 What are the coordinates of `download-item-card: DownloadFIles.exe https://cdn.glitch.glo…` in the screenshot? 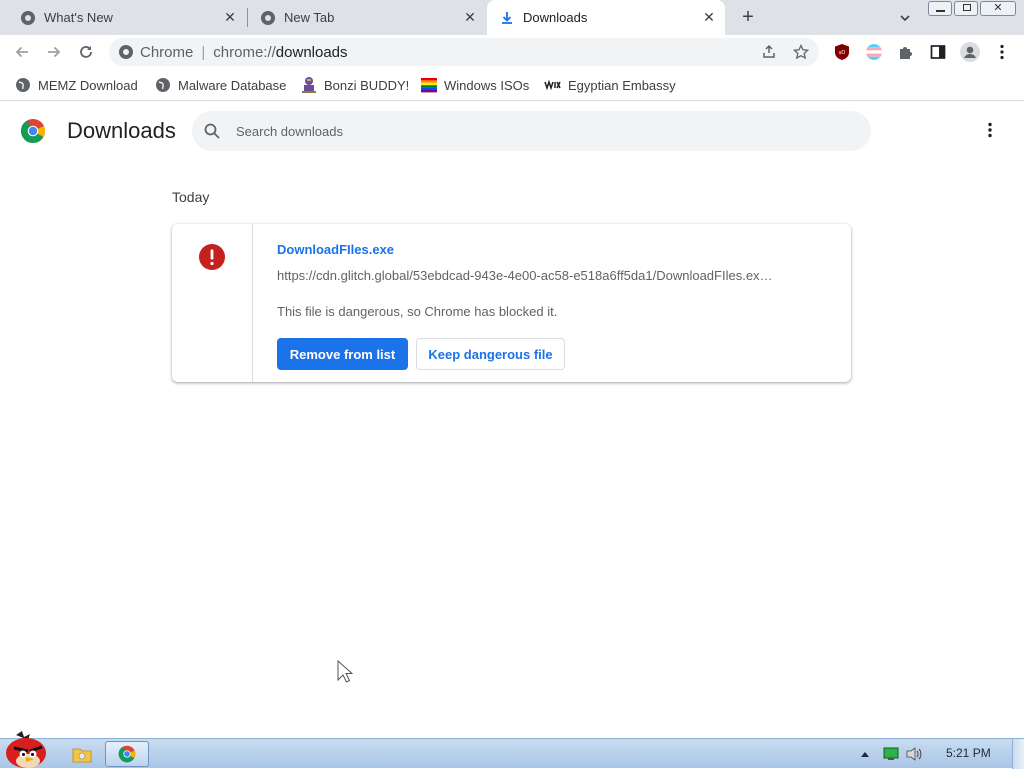 It's located at (511, 303).